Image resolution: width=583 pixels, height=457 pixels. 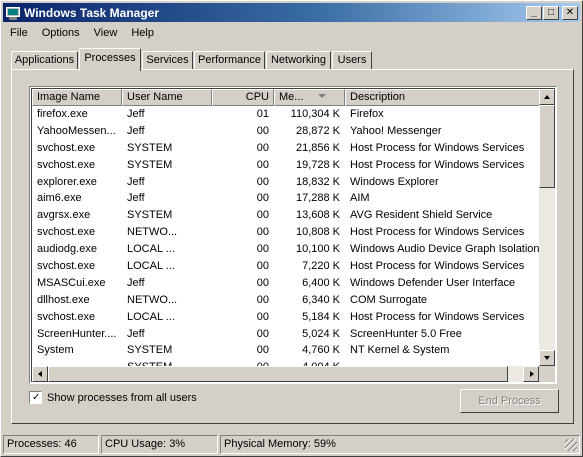 I want to click on process-description: Windows Audio Device Graph Isolation, so click(x=445, y=249).